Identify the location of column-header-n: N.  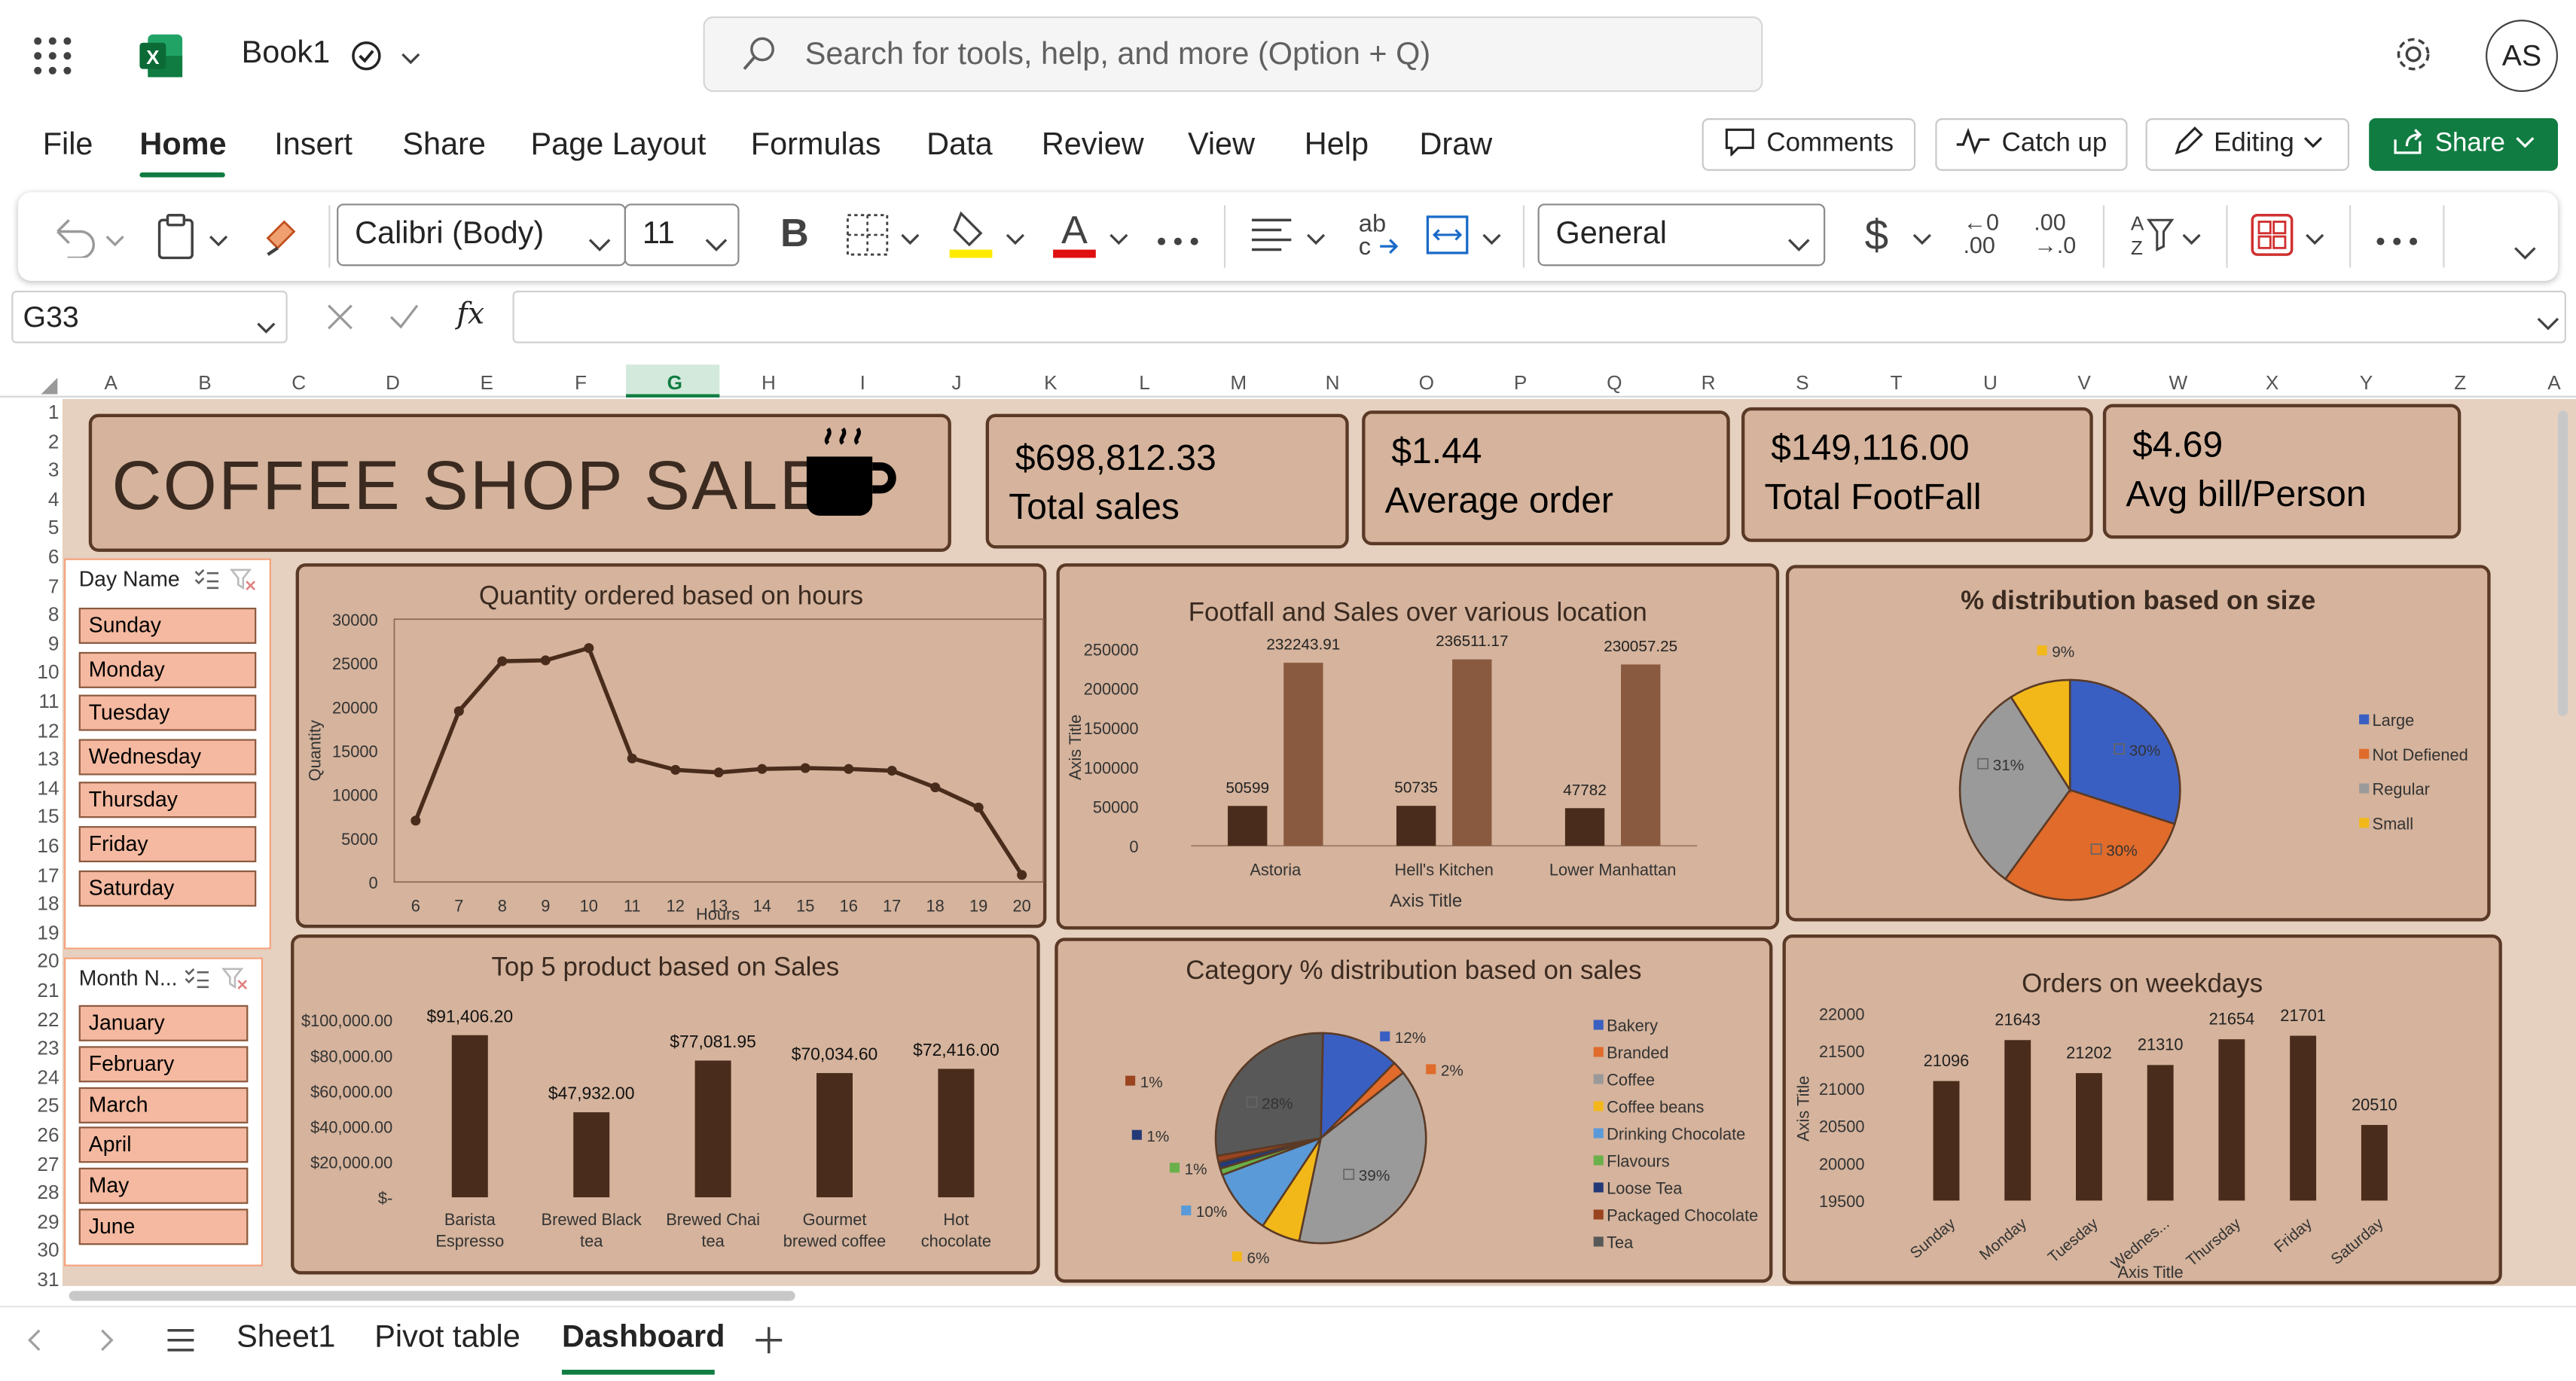
(1332, 383).